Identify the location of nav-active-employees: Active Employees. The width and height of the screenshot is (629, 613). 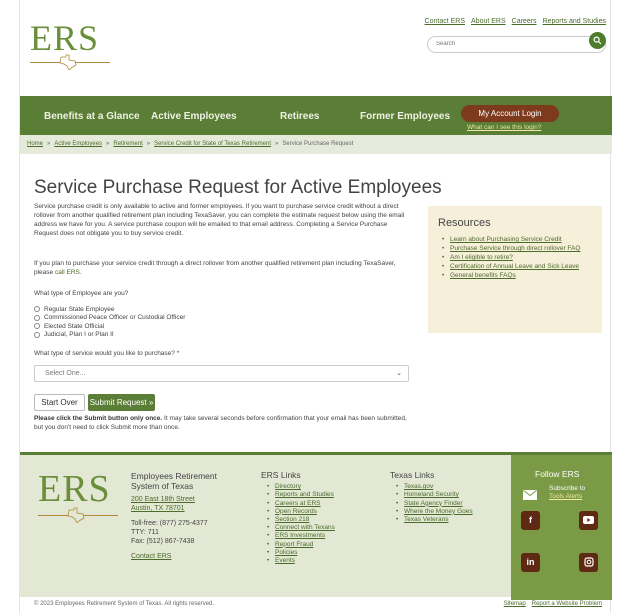
(194, 116).